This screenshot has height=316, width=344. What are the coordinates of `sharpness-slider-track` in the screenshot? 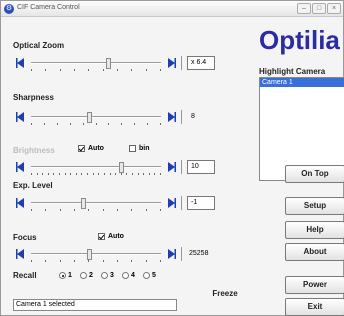 It's located at (96, 117).